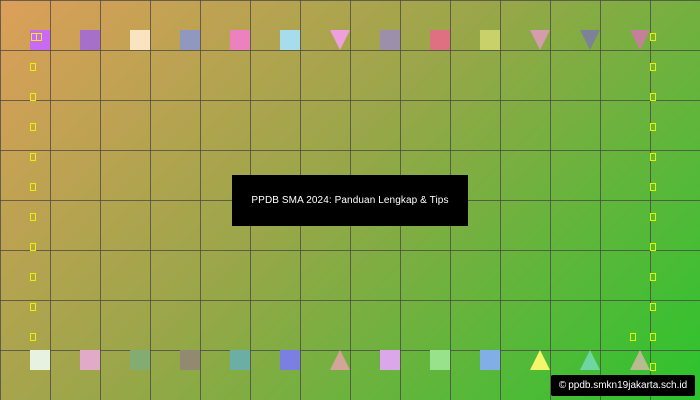  Describe the element at coordinates (633, 337) in the screenshot. I see `tick-extra` at that location.